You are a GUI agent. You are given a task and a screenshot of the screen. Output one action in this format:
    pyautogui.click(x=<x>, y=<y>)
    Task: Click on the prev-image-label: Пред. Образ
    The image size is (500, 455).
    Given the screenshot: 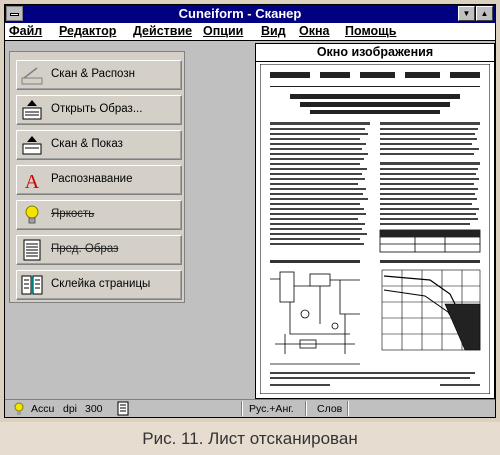 What is the action you would take?
    pyautogui.click(x=85, y=249)
    